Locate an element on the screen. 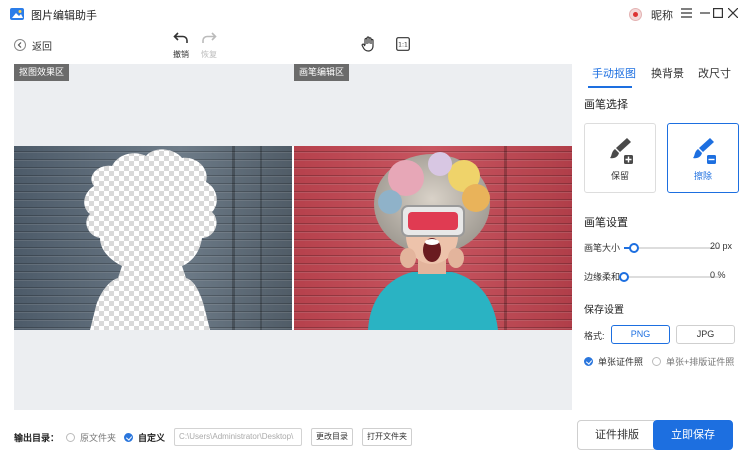 Image resolution: width=750 pixels, height=465 pixels. avatar is located at coordinates (635, 14).